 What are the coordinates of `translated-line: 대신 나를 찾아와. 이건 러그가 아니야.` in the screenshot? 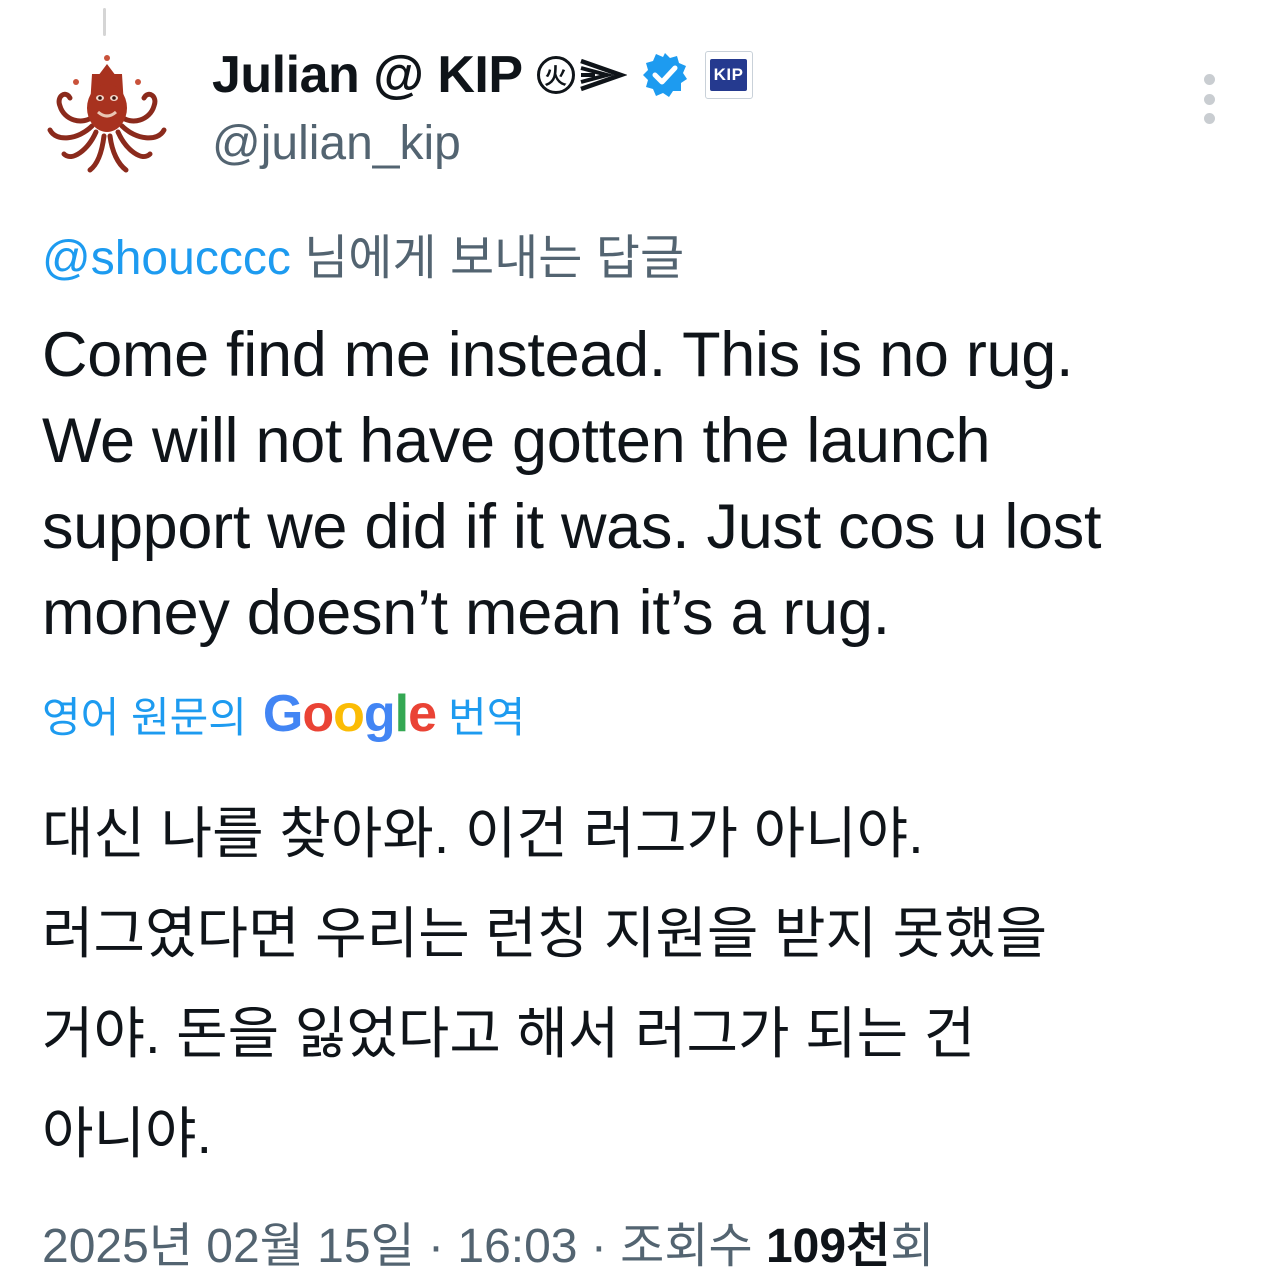 It's located at (483, 833).